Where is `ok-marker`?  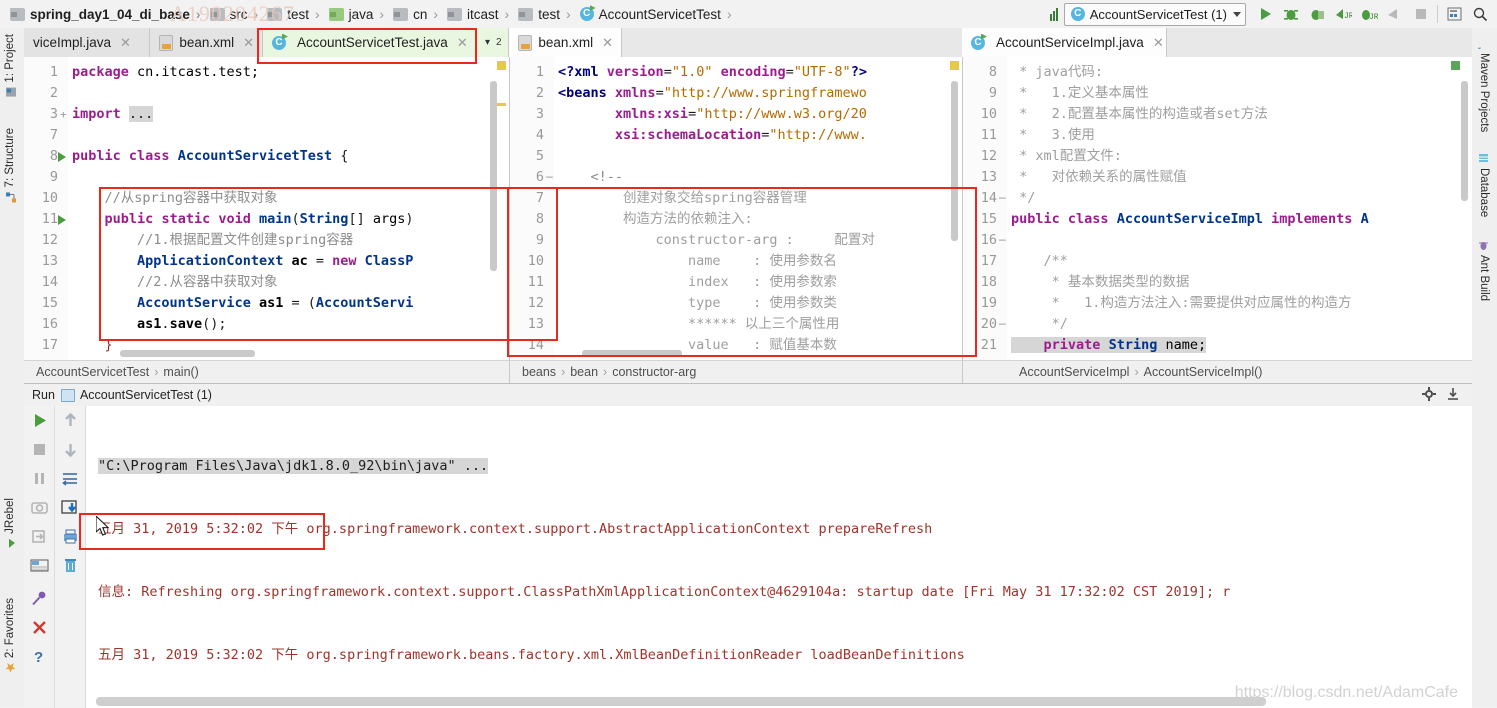
ok-marker is located at coordinates (1455, 65).